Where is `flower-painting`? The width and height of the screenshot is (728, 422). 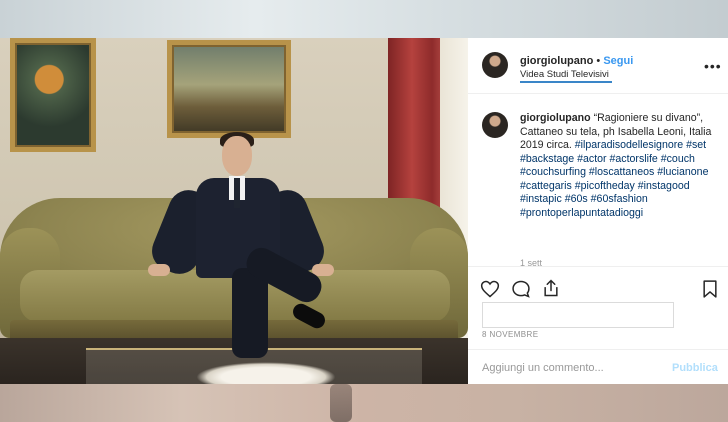 flower-painting is located at coordinates (53, 95).